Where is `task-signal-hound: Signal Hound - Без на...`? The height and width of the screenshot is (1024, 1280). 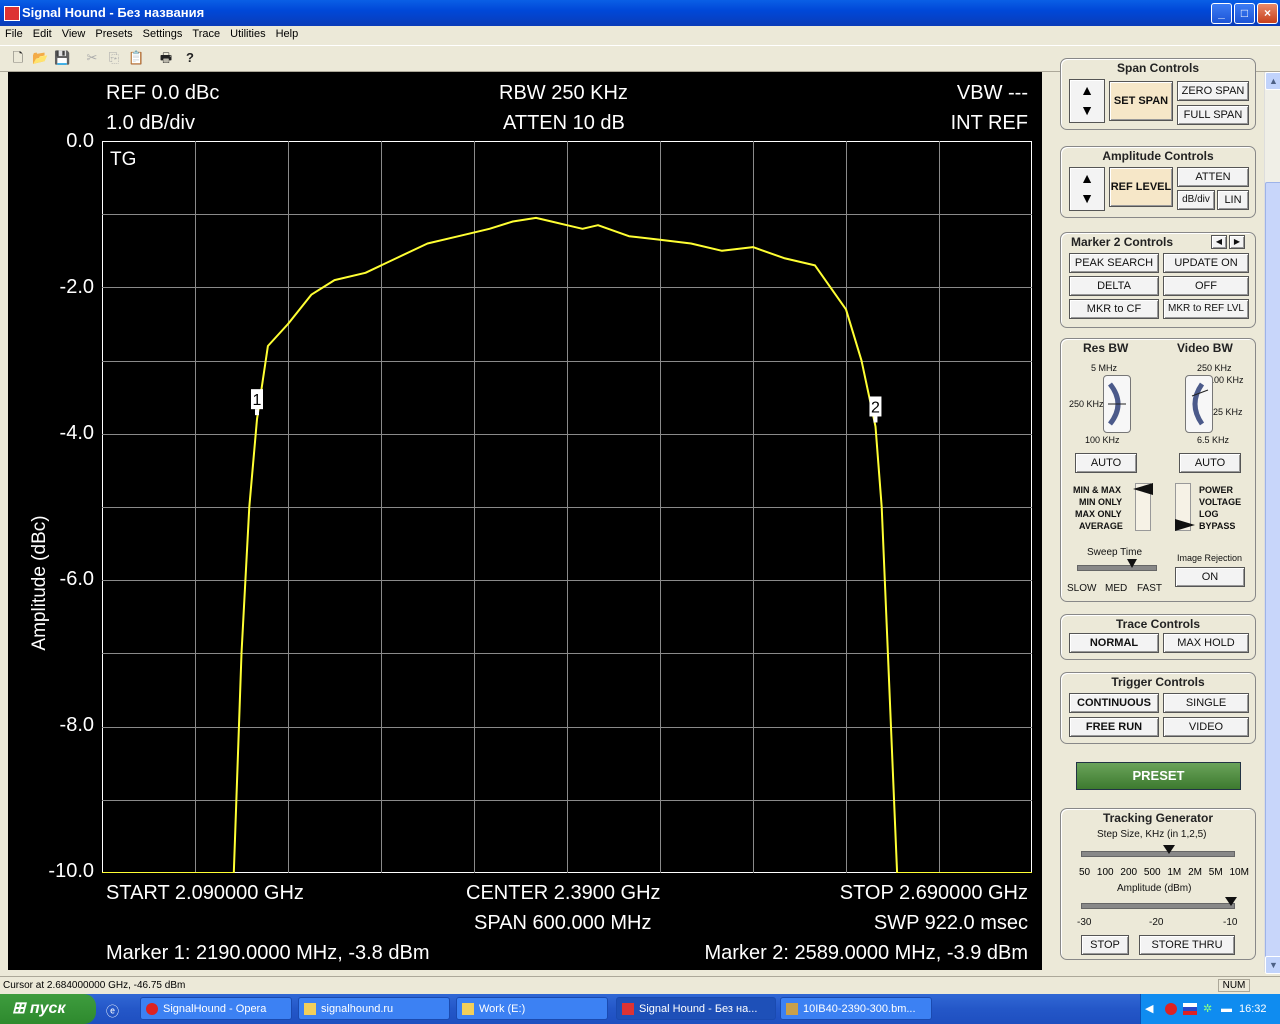 task-signal-hound: Signal Hound - Без на... is located at coordinates (696, 1008).